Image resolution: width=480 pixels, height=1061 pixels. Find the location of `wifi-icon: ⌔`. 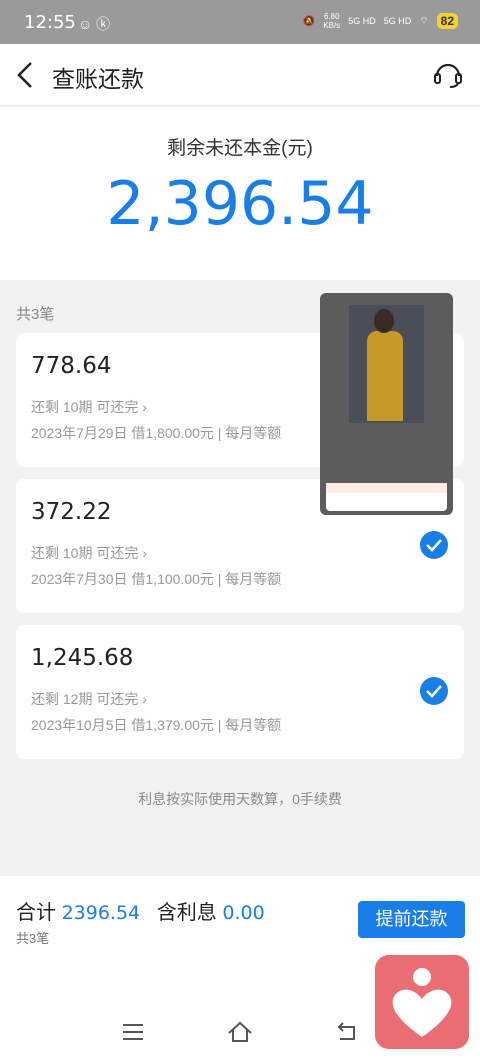

wifi-icon: ⌔ is located at coordinates (424, 21).